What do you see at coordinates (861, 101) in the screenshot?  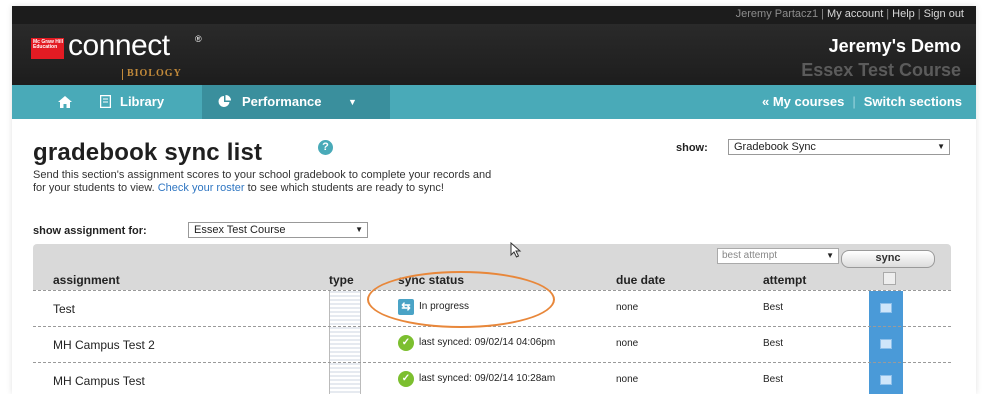 I see `nav-right-links: « My courses | Switch sections` at bounding box center [861, 101].